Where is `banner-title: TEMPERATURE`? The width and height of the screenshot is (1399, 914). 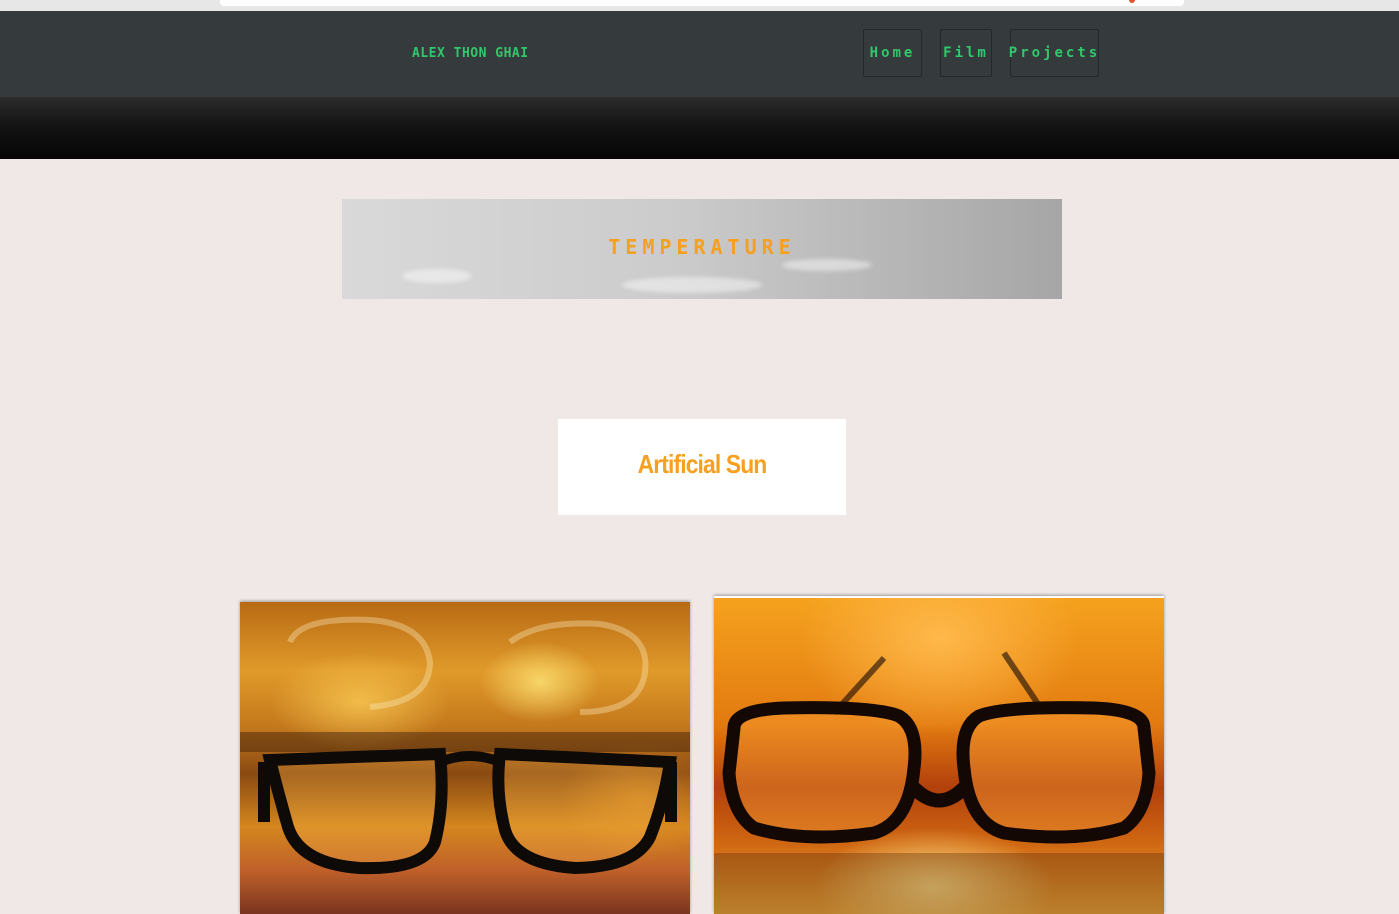
banner-title: TEMPERATURE is located at coordinates (702, 247).